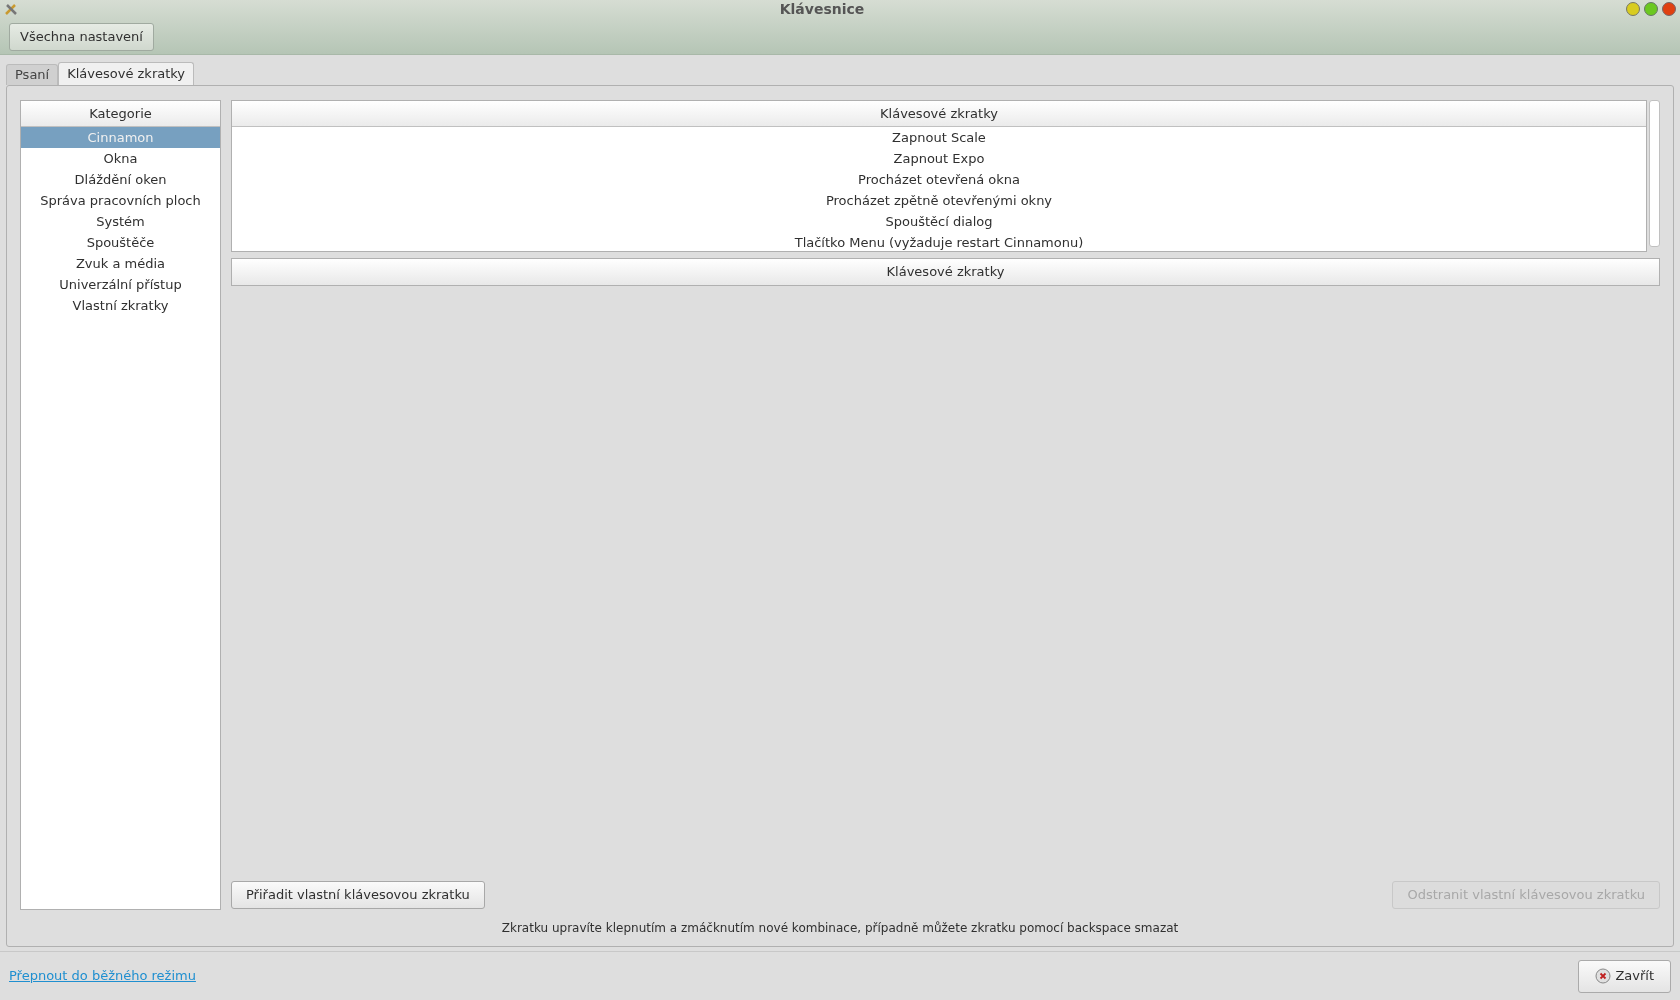 This screenshot has width=1680, height=1000. What do you see at coordinates (939, 158) in the screenshot?
I see `shortcut-item: Zapnout Expo` at bounding box center [939, 158].